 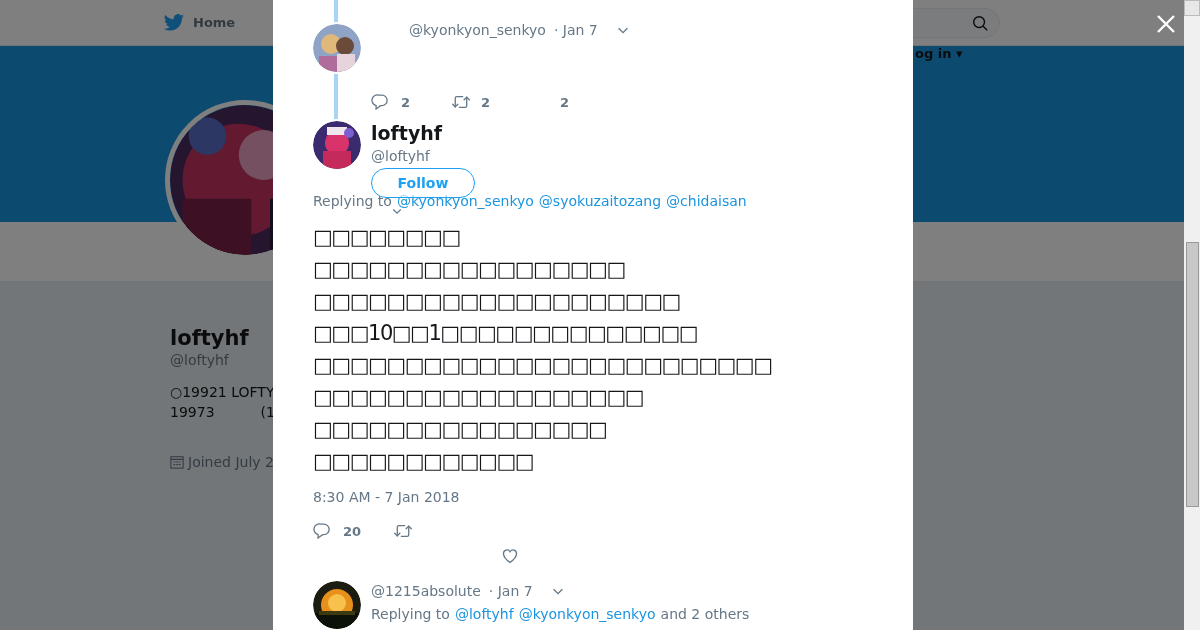 I want to click on mention-link: @loftyhf, so click(x=484, y=614).